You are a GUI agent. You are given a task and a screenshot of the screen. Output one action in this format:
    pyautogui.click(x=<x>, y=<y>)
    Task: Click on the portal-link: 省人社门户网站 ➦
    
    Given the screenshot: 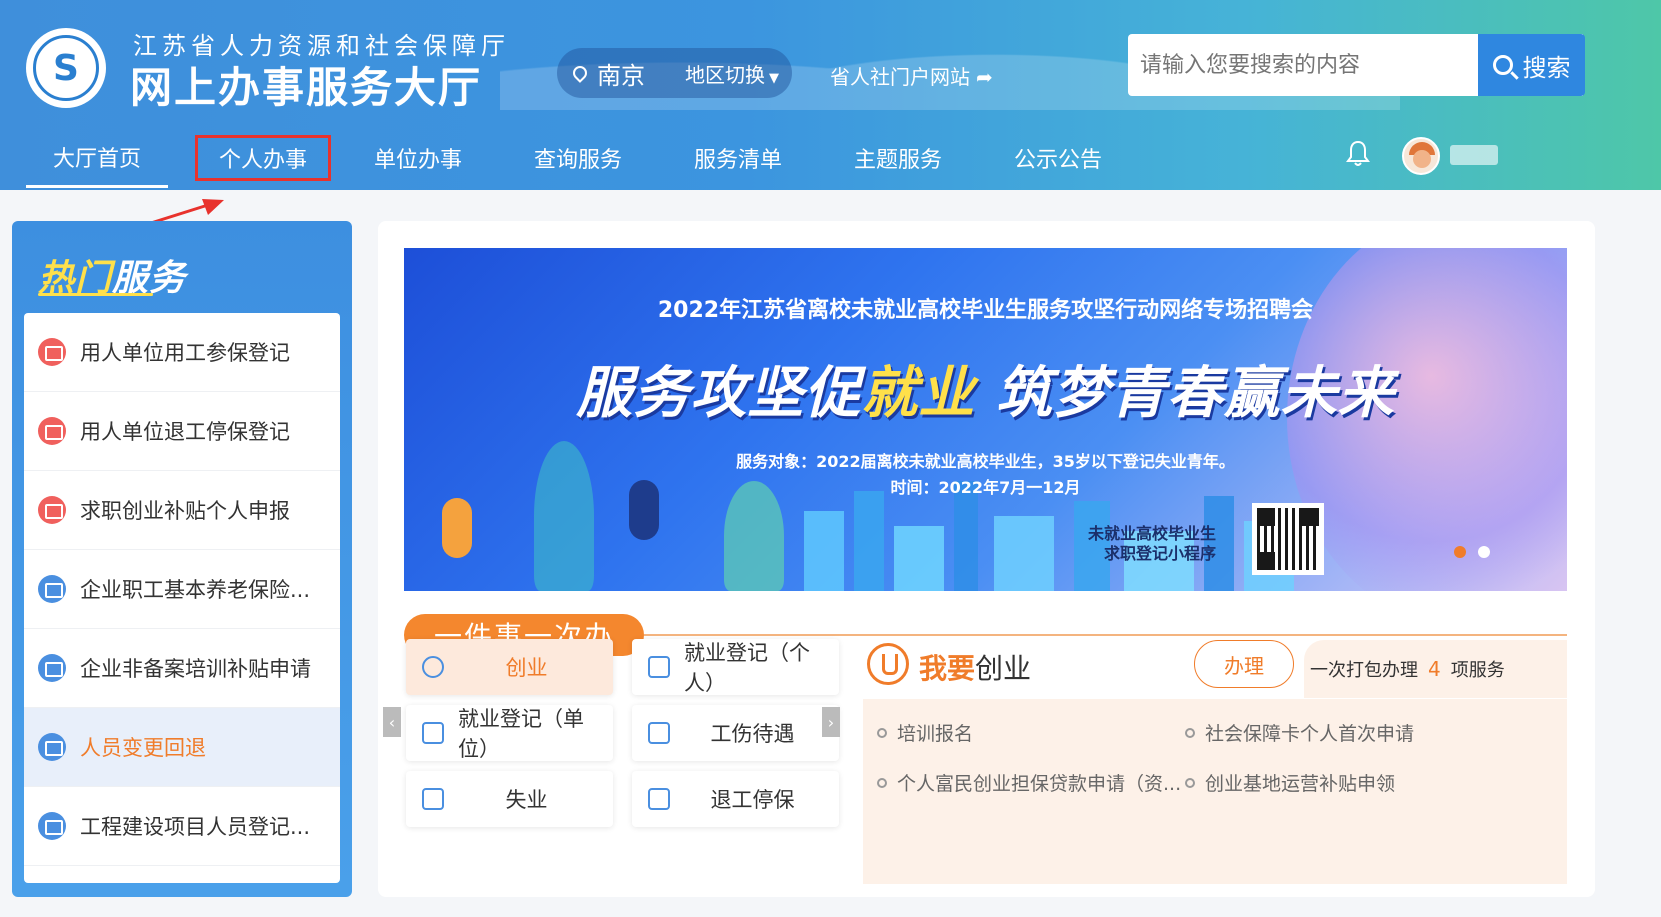 What is the action you would take?
    pyautogui.click(x=911, y=75)
    